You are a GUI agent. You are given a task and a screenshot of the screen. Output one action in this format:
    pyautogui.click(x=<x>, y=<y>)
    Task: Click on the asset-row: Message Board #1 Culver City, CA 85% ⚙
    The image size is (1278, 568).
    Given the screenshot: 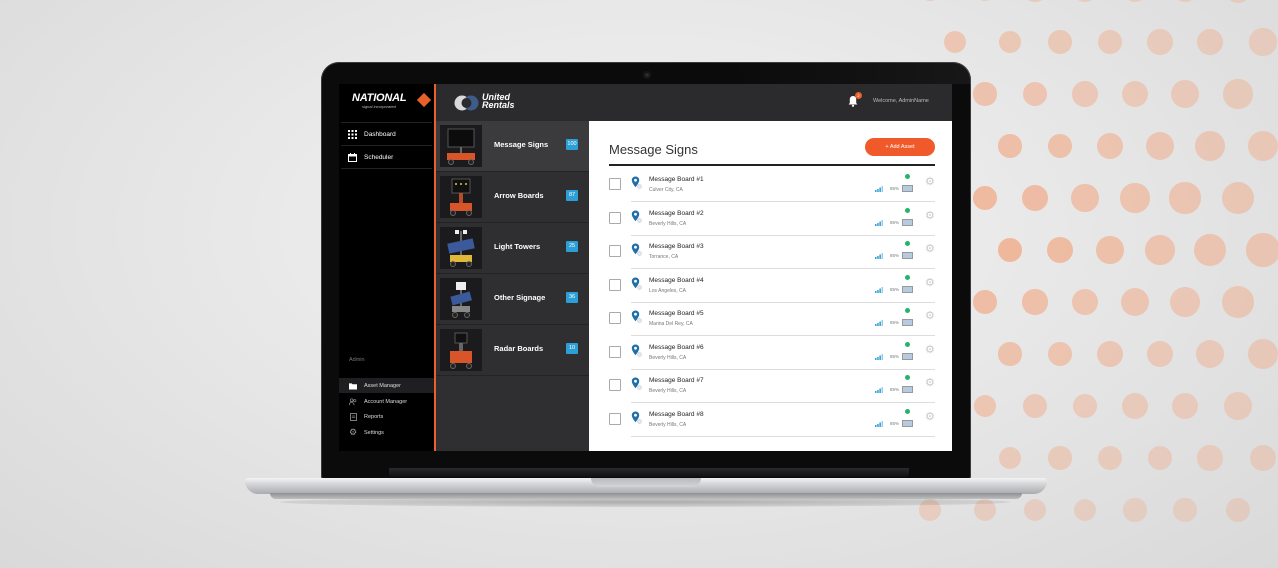 What is the action you would take?
    pyautogui.click(x=772, y=185)
    